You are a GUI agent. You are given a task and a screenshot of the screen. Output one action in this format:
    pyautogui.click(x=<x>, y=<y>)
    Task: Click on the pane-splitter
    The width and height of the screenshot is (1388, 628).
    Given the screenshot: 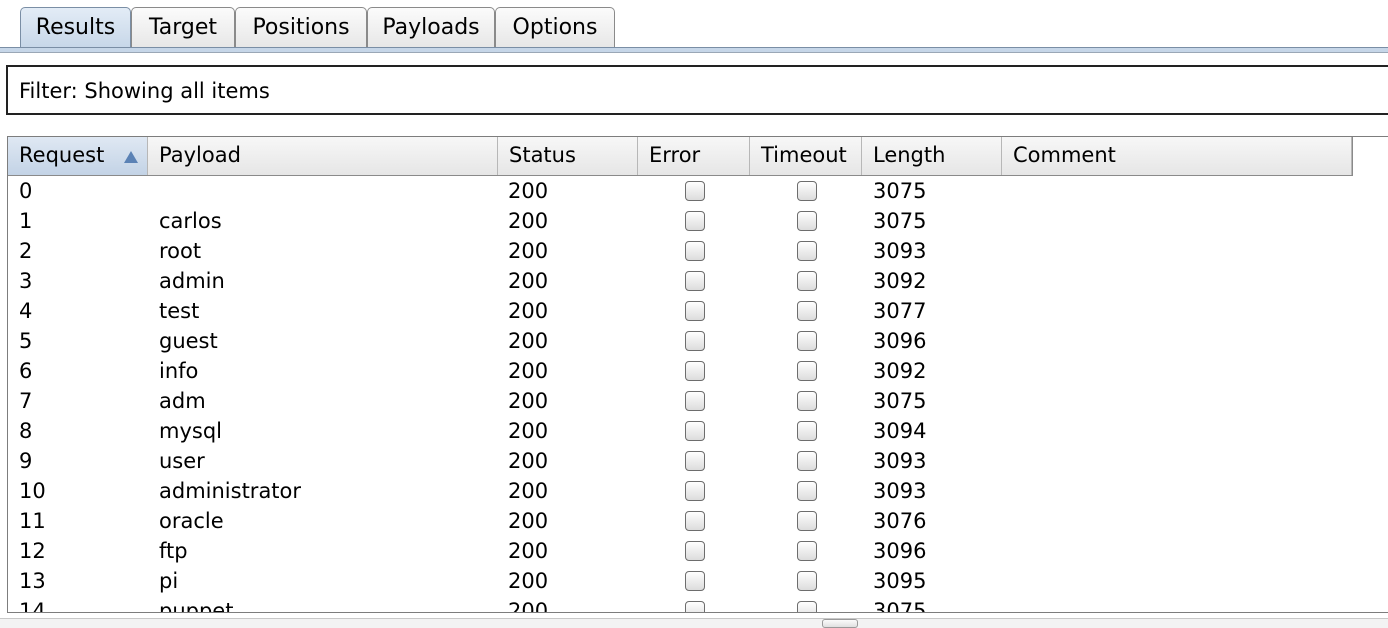 What is the action you would take?
    pyautogui.click(x=694, y=623)
    